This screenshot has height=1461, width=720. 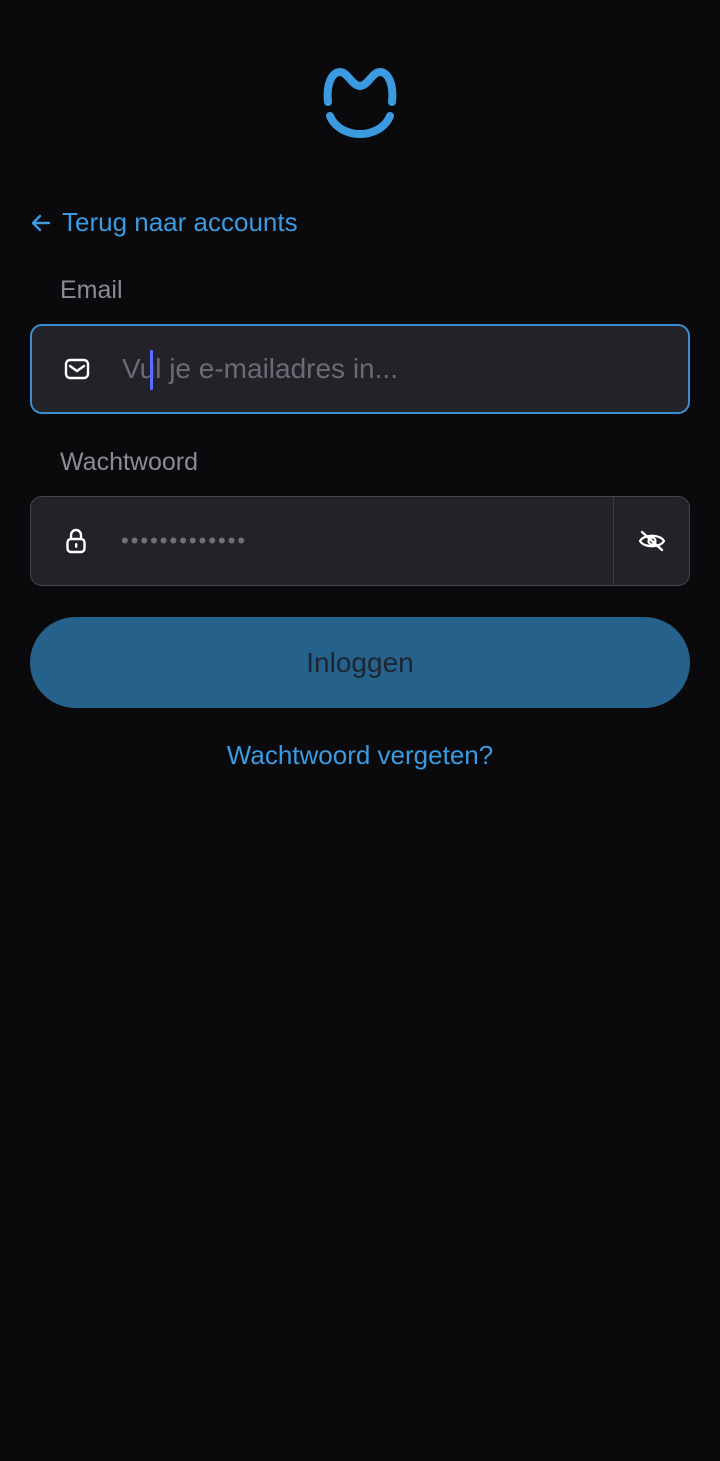 I want to click on eye-off-icon, so click(x=651, y=541).